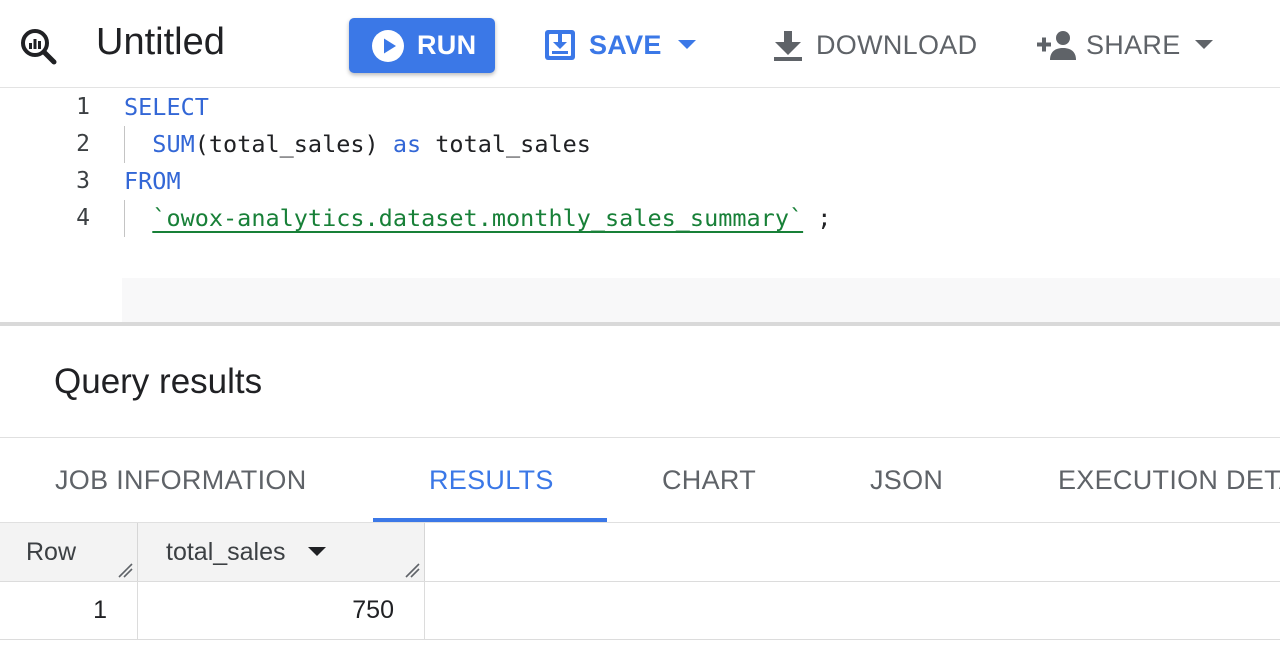 The height and width of the screenshot is (670, 1280). Describe the element at coordinates (709, 480) in the screenshot. I see `tab-chart: CHART` at that location.